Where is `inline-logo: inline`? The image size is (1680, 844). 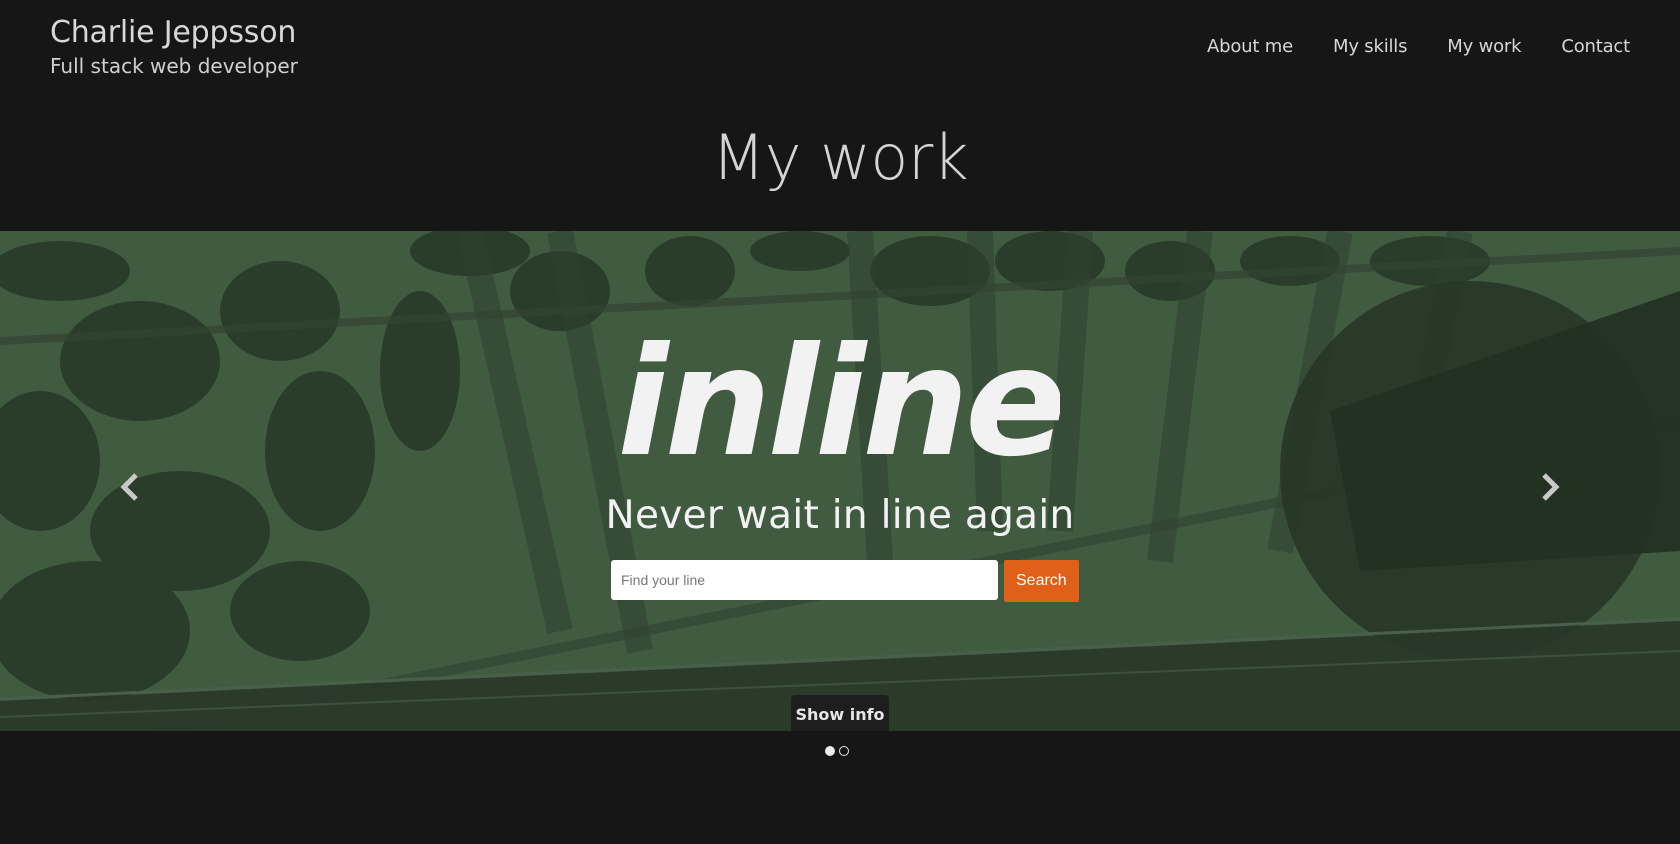
inline-logo: inline is located at coordinates (840, 401).